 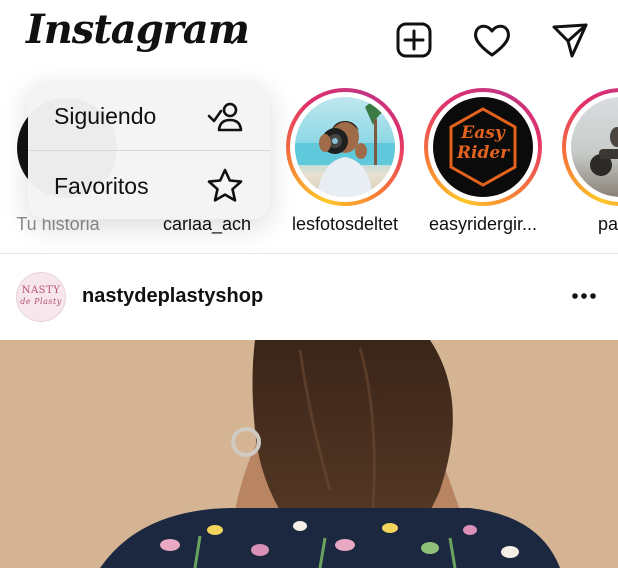 What do you see at coordinates (483, 133) in the screenshot?
I see `easy-rider-line1: Easy` at bounding box center [483, 133].